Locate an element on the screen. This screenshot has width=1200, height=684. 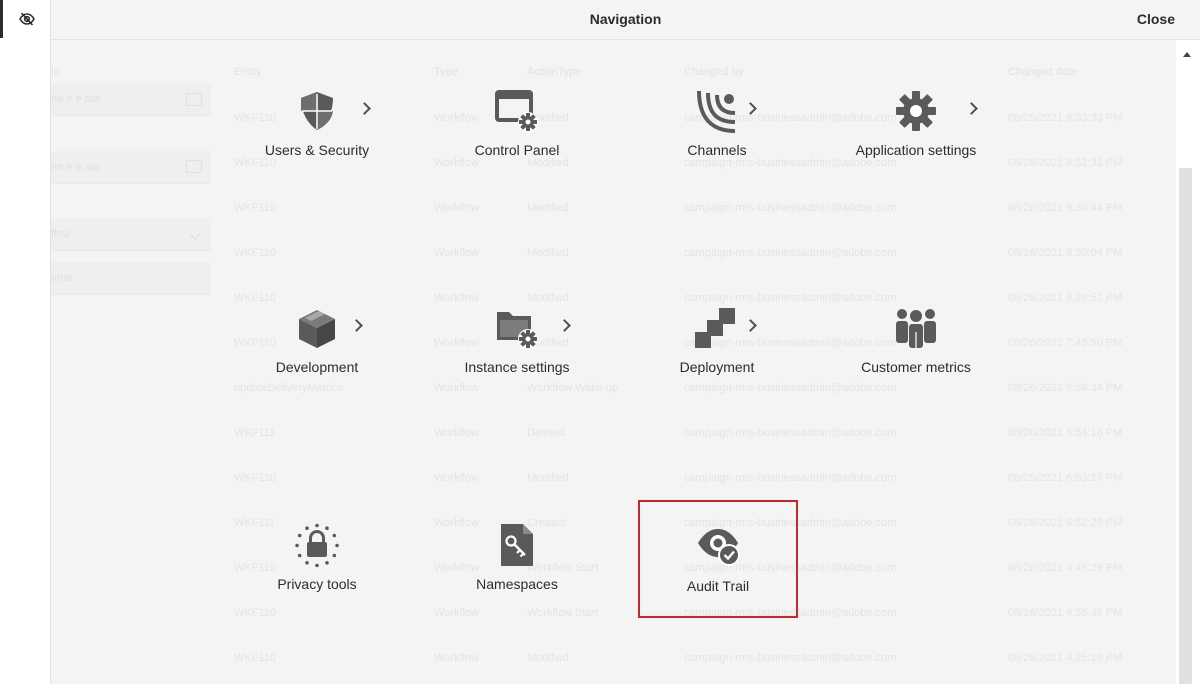
gear-icon is located at coordinates (916, 111).